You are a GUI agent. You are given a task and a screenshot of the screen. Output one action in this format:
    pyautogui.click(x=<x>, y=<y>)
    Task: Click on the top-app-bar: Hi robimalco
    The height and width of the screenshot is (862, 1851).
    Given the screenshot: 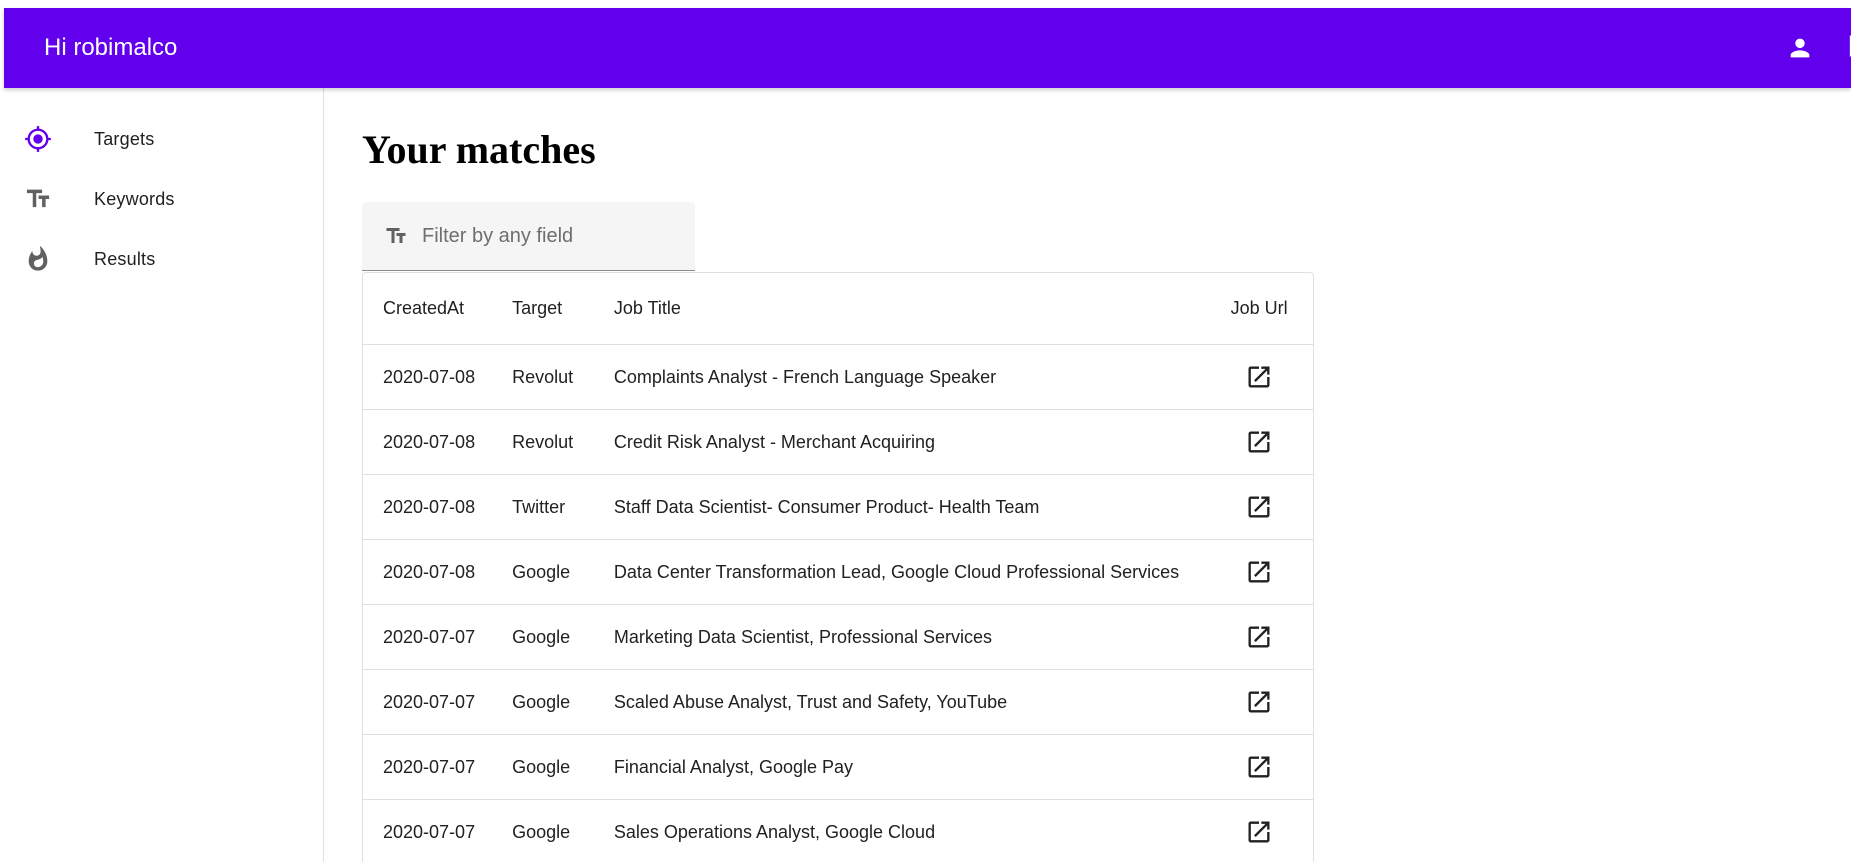 What is the action you would take?
    pyautogui.click(x=927, y=48)
    